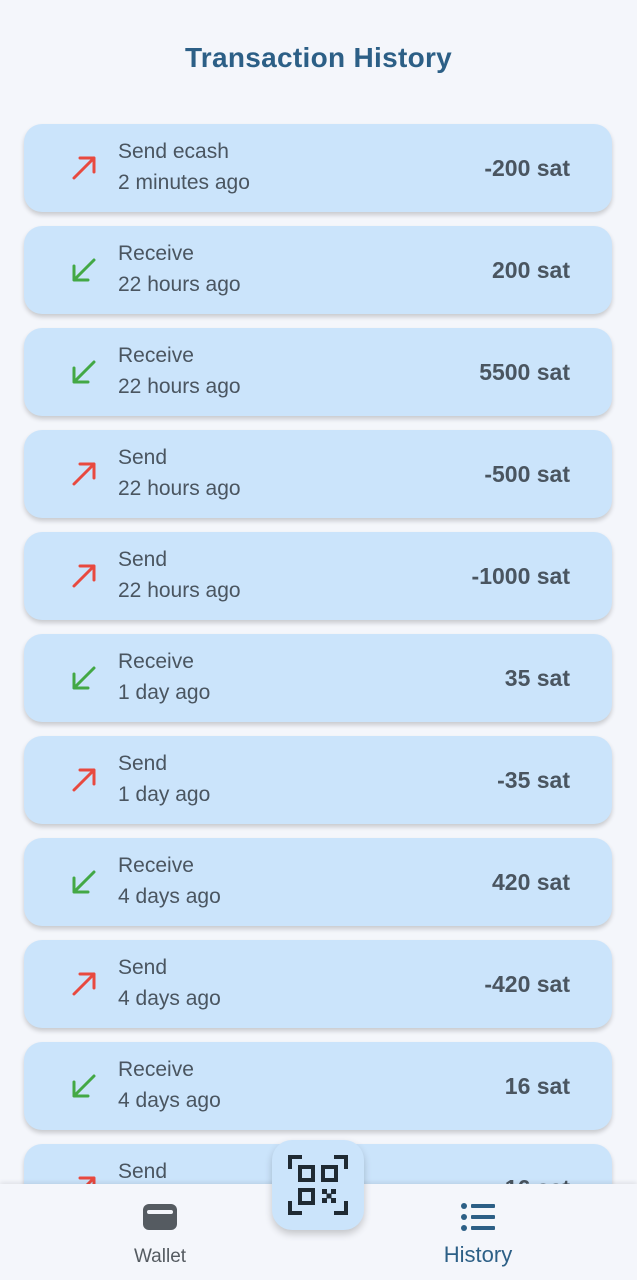 The height and width of the screenshot is (1280, 637). What do you see at coordinates (318, 57) in the screenshot?
I see `page-title: Transaction History` at bounding box center [318, 57].